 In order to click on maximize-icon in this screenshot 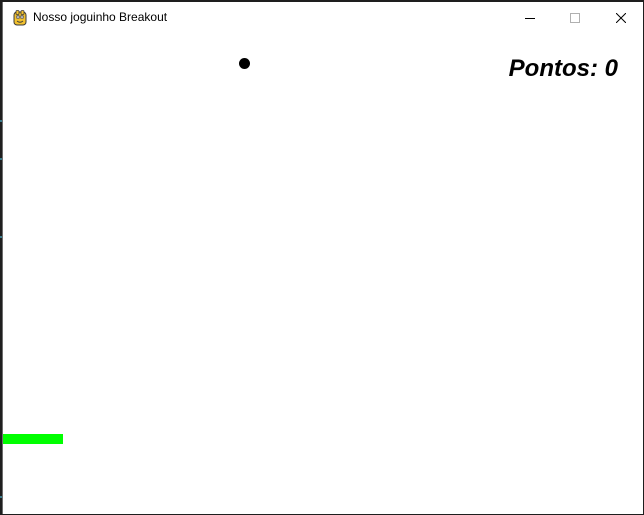, I will do `click(575, 17)`.